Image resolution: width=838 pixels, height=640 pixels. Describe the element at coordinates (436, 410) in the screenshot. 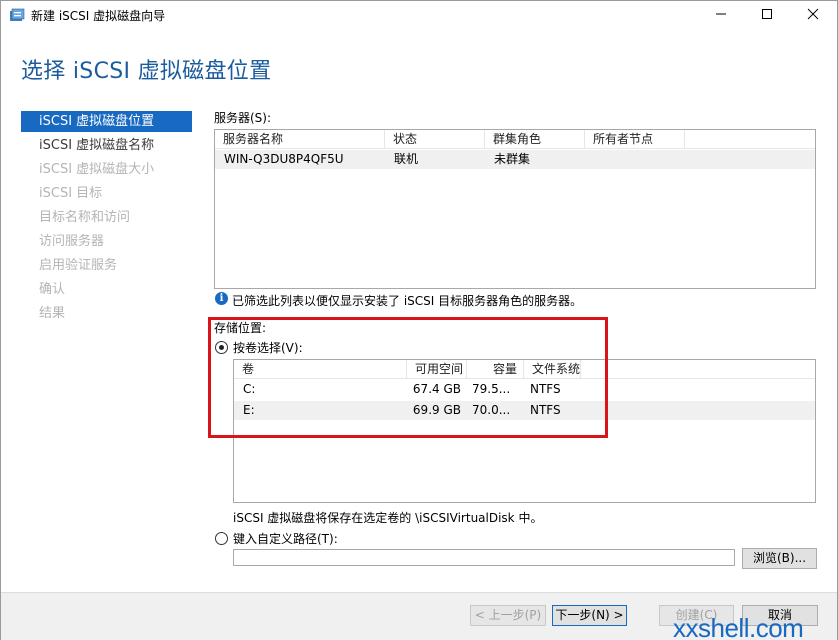

I see `free-space-cell: 69.9 GB` at that location.